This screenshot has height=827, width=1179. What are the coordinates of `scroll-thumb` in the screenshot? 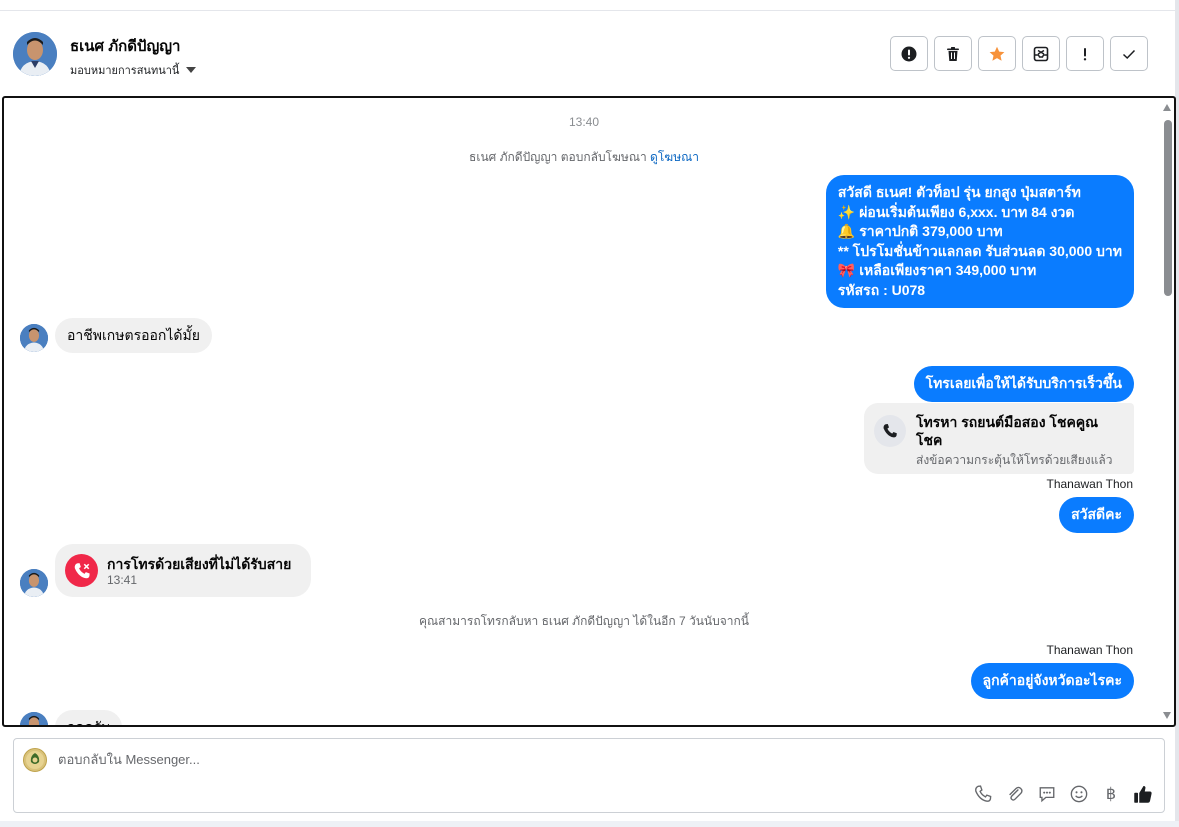 It's located at (1168, 208).